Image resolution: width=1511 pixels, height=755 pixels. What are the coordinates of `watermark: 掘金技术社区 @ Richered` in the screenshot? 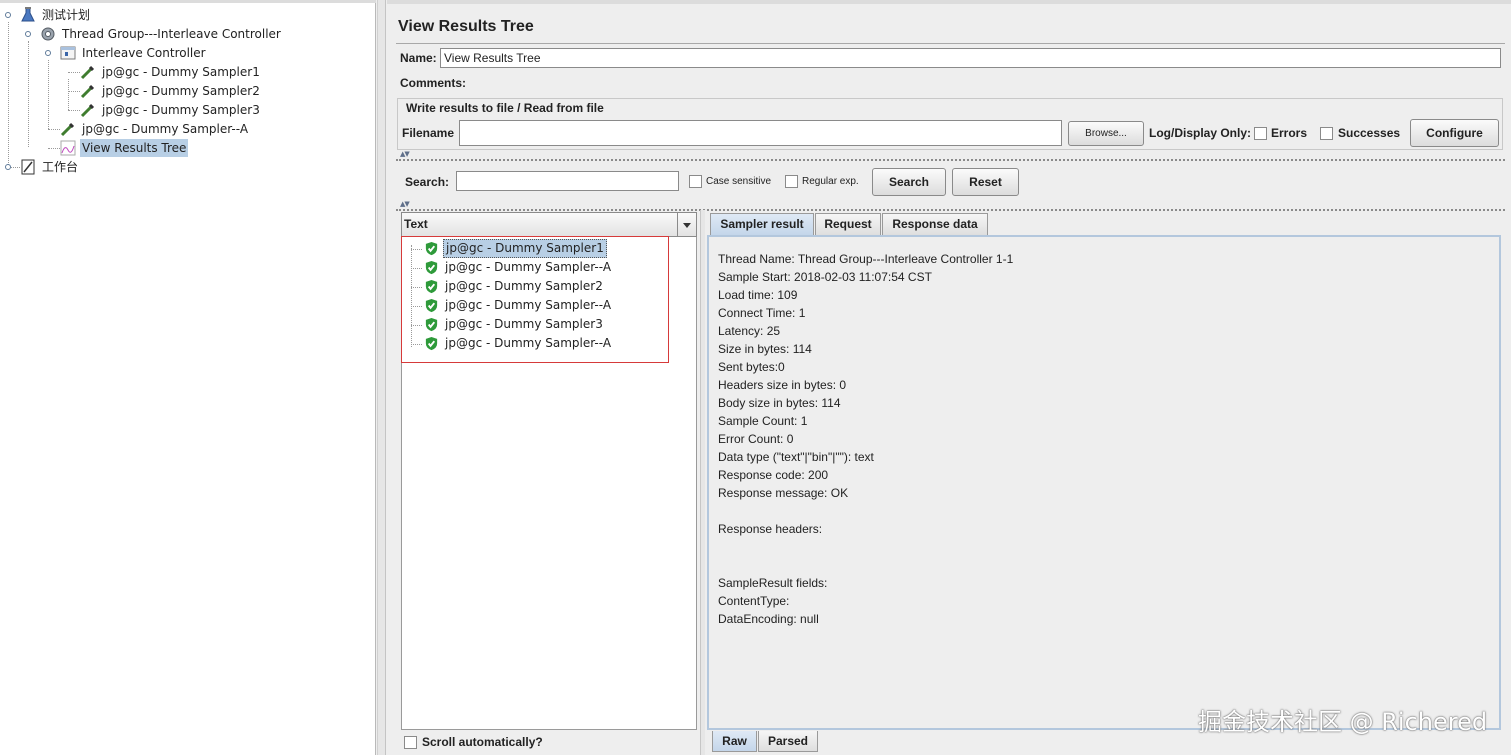 It's located at (1343, 722).